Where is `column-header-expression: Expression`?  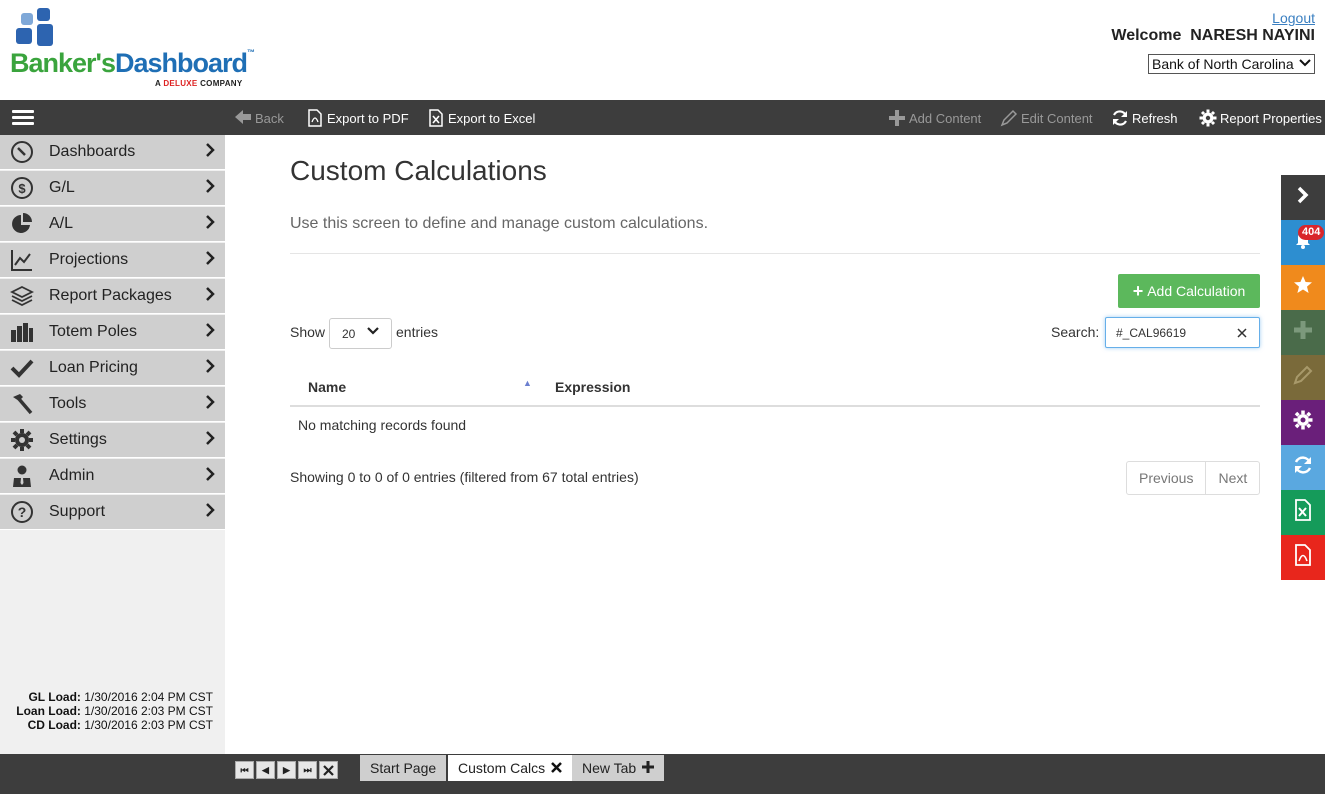 column-header-expression: Expression is located at coordinates (592, 387).